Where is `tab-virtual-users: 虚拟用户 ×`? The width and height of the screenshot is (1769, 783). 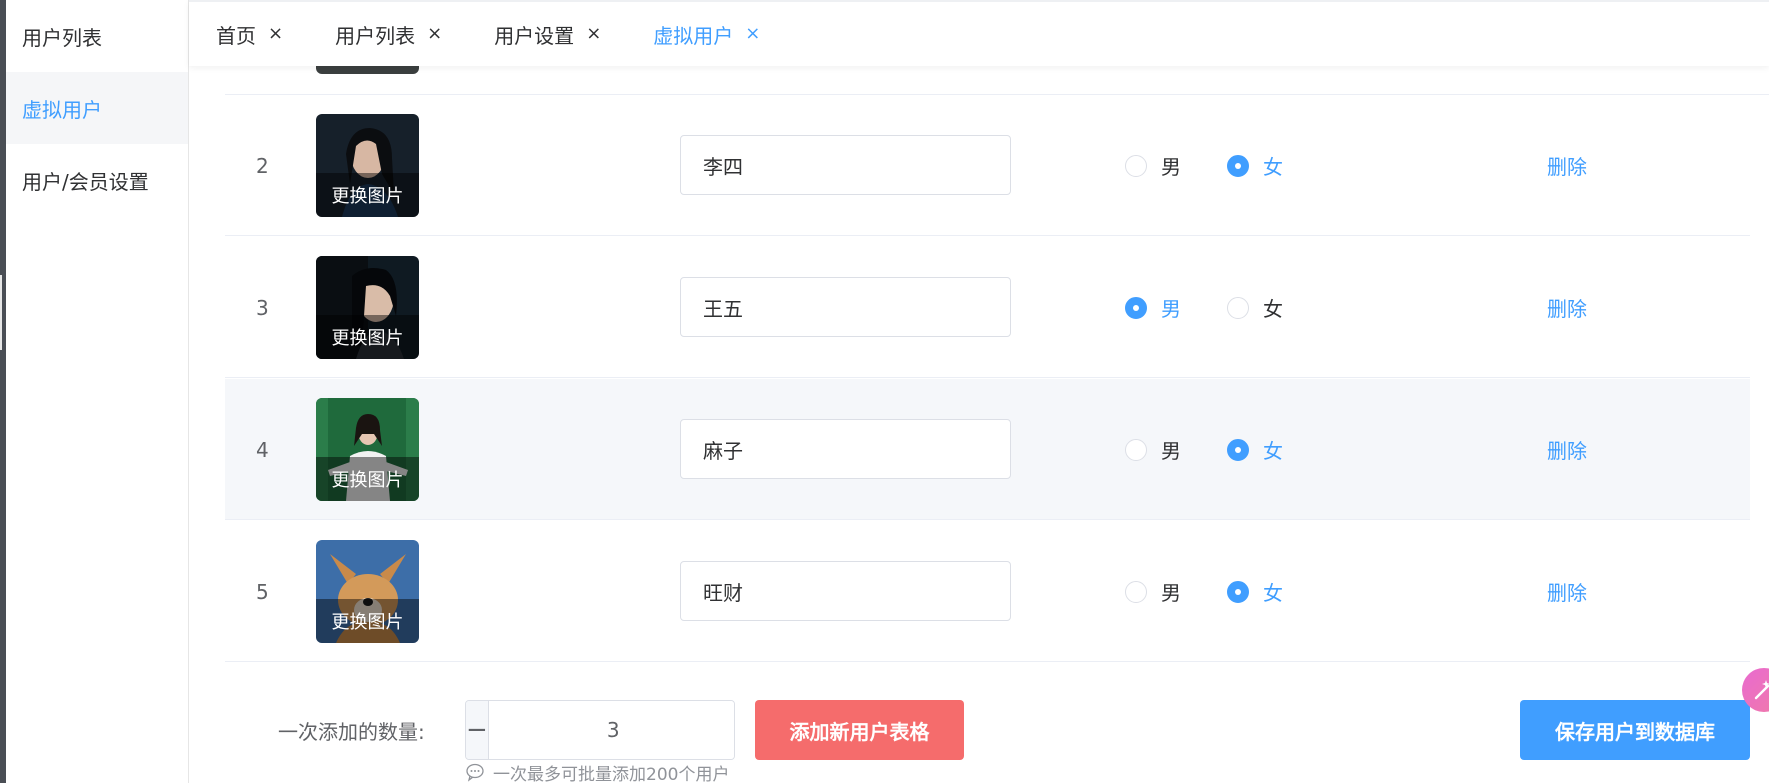
tab-virtual-users: 虚拟用户 × is located at coordinates (706, 34).